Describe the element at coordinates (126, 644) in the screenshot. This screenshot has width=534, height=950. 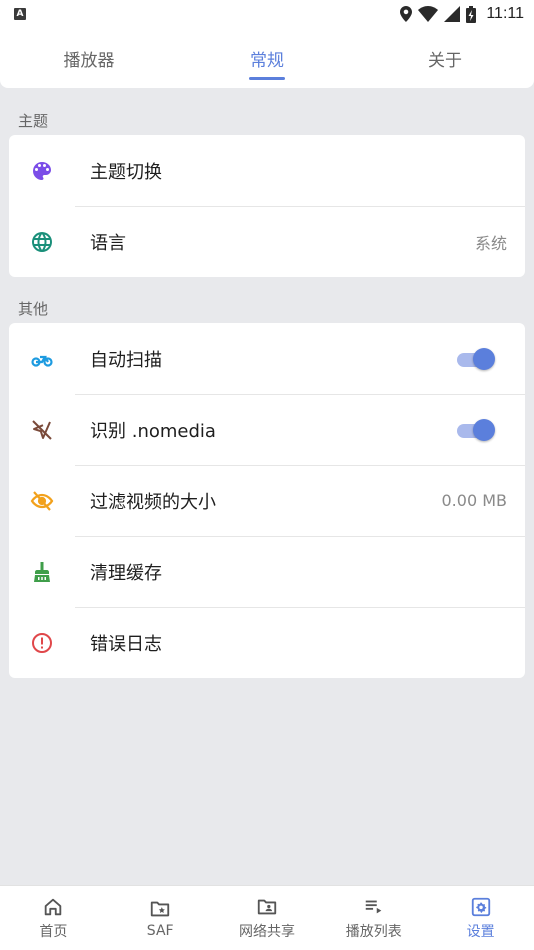
I see `setting-label: 错误日志` at that location.